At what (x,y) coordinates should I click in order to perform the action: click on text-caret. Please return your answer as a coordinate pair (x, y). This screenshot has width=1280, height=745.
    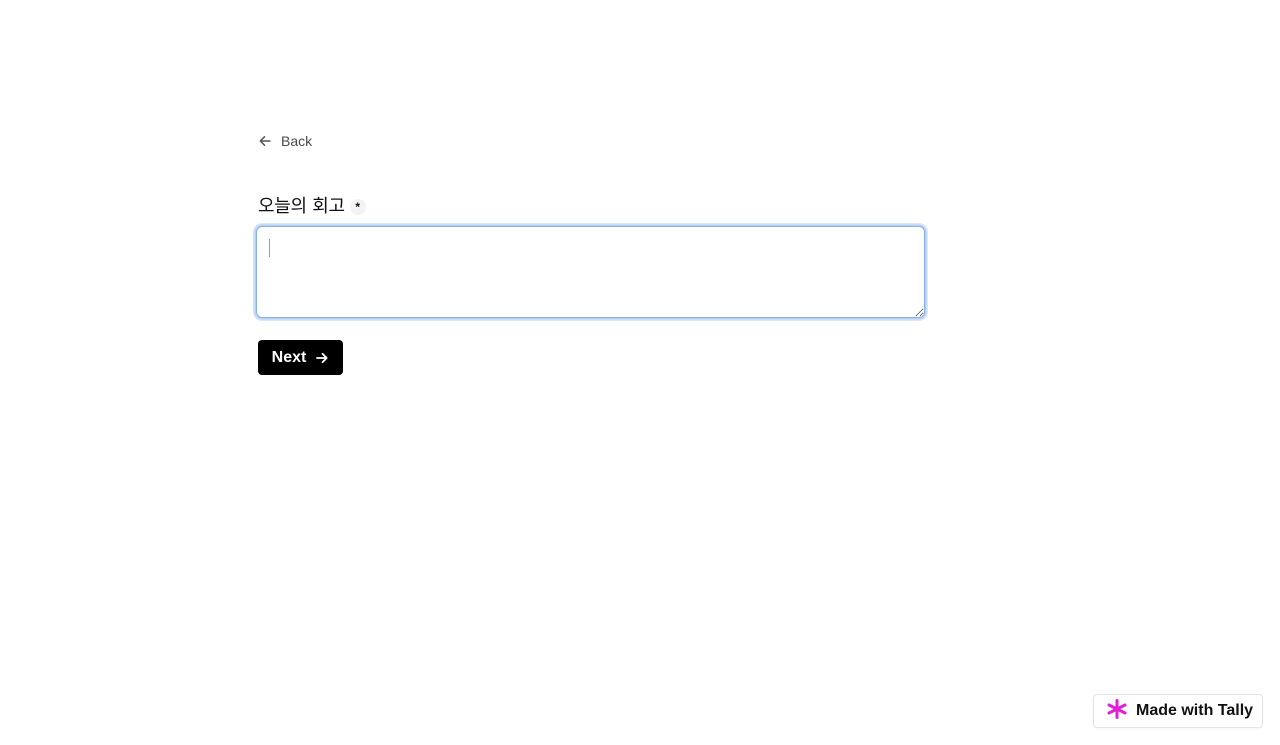
    Looking at the image, I should click on (269, 248).